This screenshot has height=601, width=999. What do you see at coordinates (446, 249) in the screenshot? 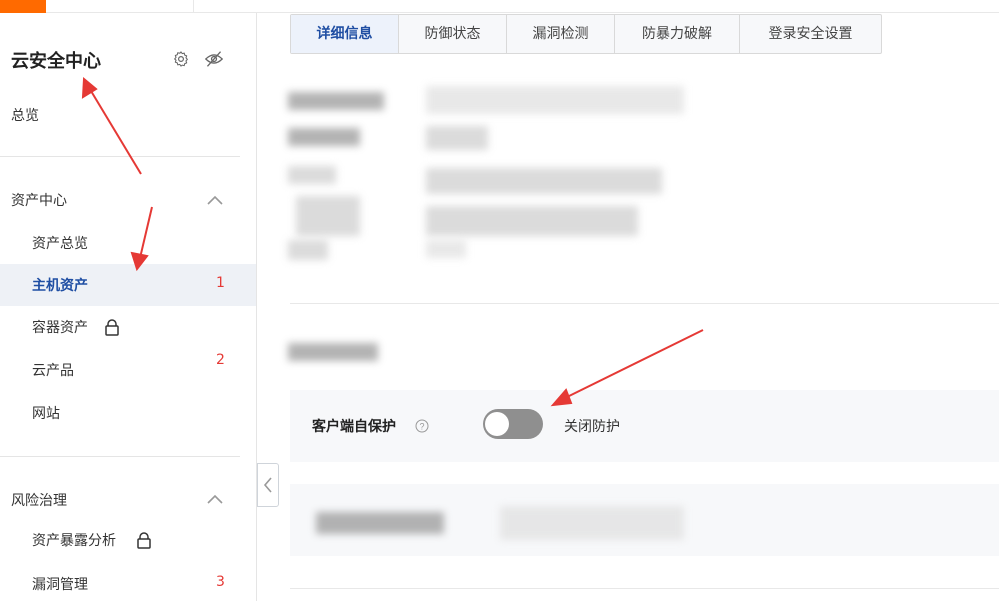
I see `detail-value-memory` at bounding box center [446, 249].